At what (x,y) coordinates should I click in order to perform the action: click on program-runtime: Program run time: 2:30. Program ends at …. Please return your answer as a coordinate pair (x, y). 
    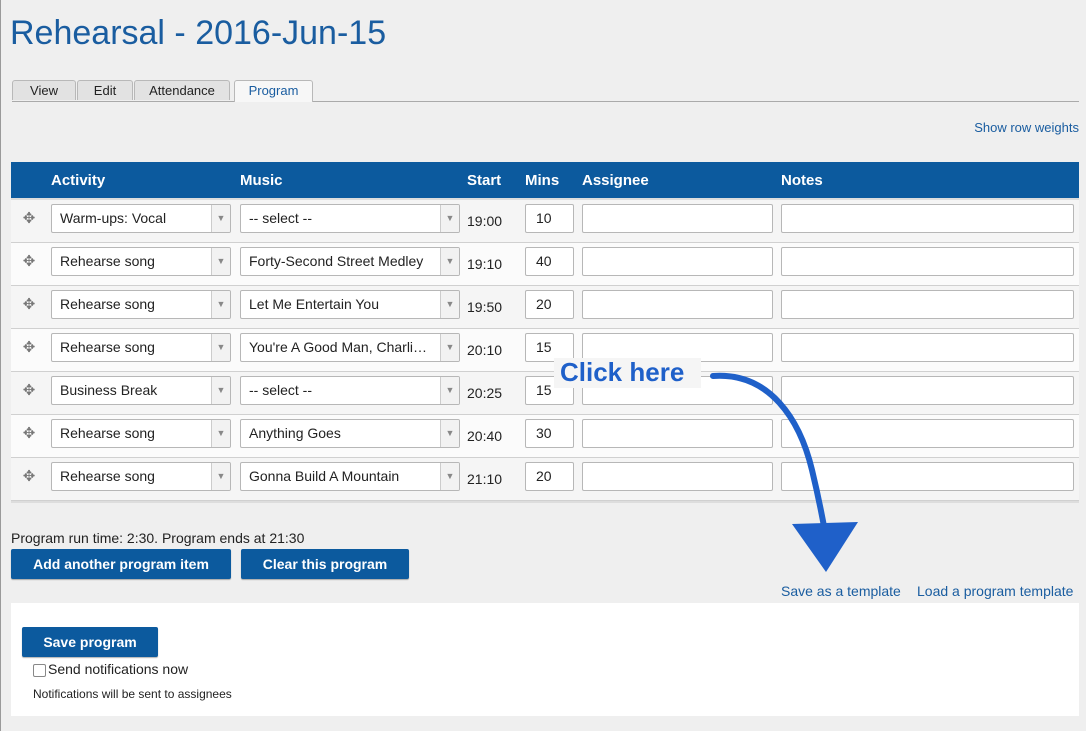
    Looking at the image, I should click on (158, 538).